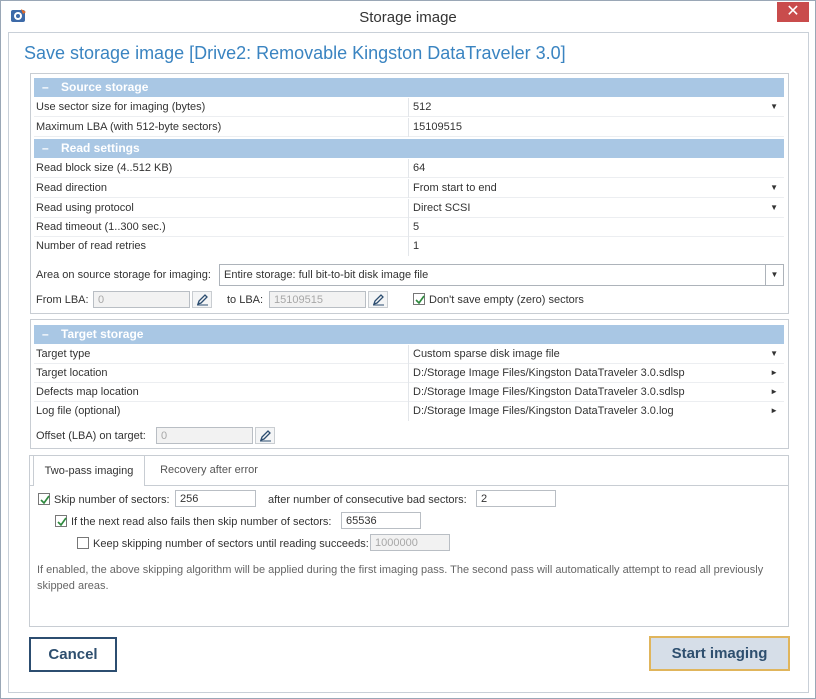  What do you see at coordinates (78, 411) in the screenshot?
I see `property-label: Log file (optional)` at bounding box center [78, 411].